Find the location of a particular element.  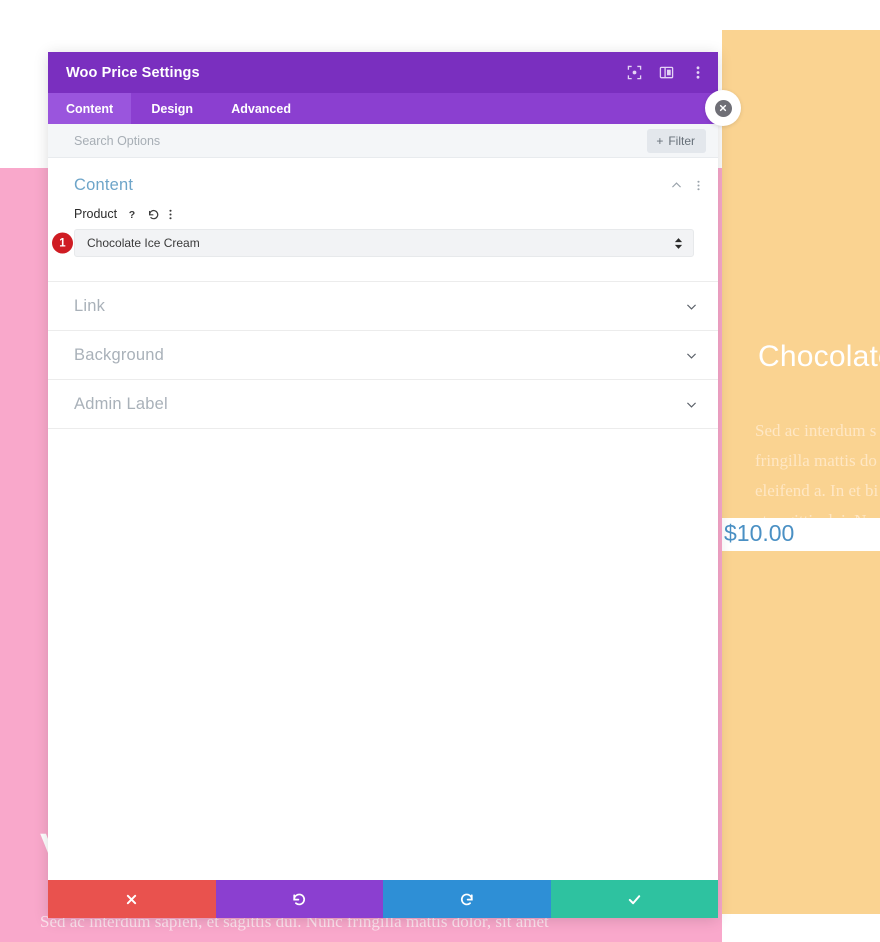

tab-advanced: Advanced is located at coordinates (261, 108).